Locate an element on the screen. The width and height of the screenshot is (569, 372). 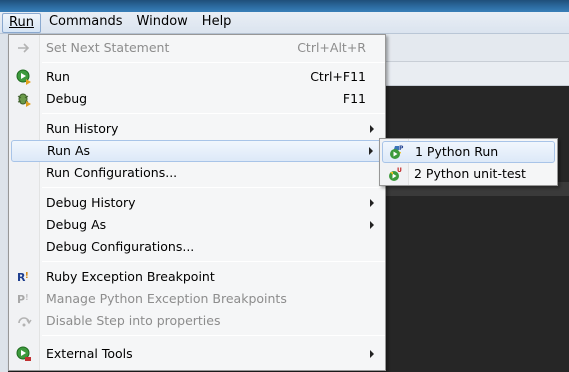
menu-commands-label: Commands is located at coordinates (85, 21).